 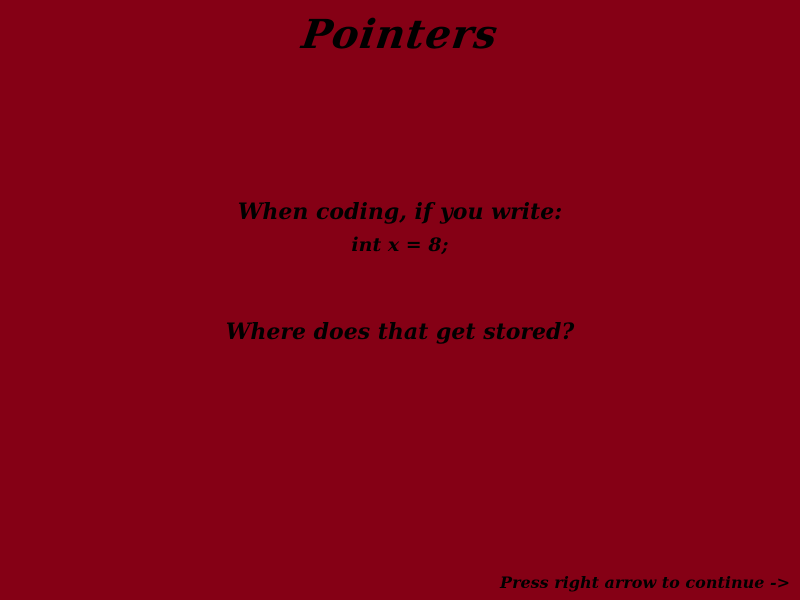 I want to click on question-text: Where does that get stored?, so click(x=400, y=332).